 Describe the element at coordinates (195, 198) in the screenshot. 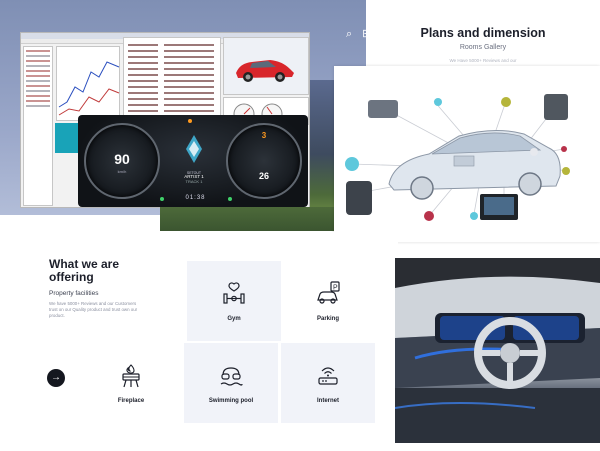

I see `cluster-time: 01:38` at that location.